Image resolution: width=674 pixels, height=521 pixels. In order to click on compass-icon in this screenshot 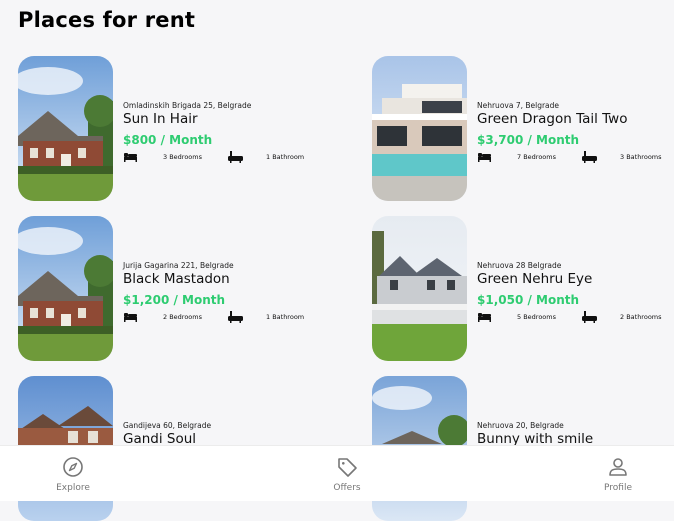, I will do `click(73, 467)`.